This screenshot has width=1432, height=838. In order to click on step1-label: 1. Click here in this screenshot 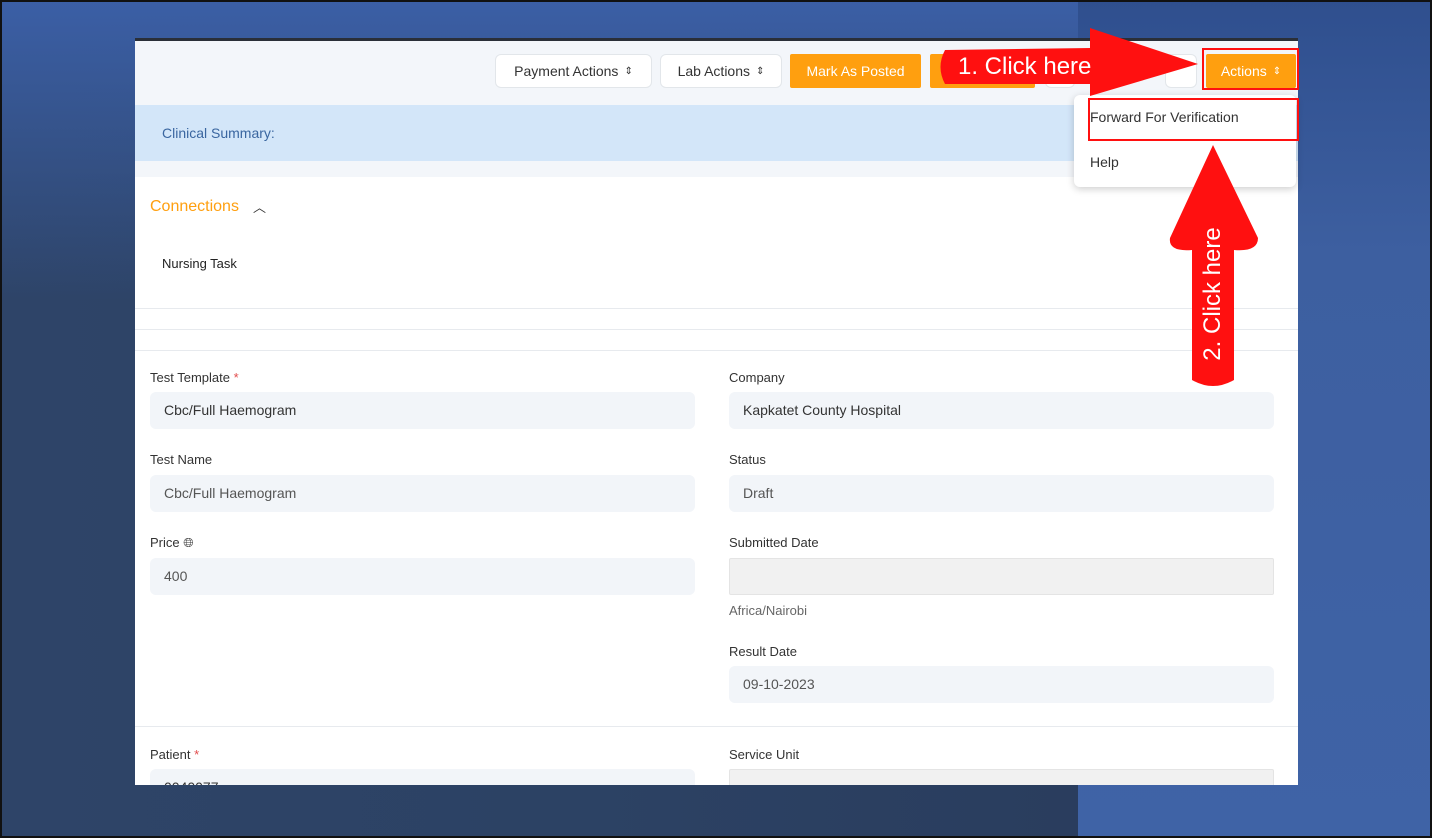, I will do `click(1025, 66)`.